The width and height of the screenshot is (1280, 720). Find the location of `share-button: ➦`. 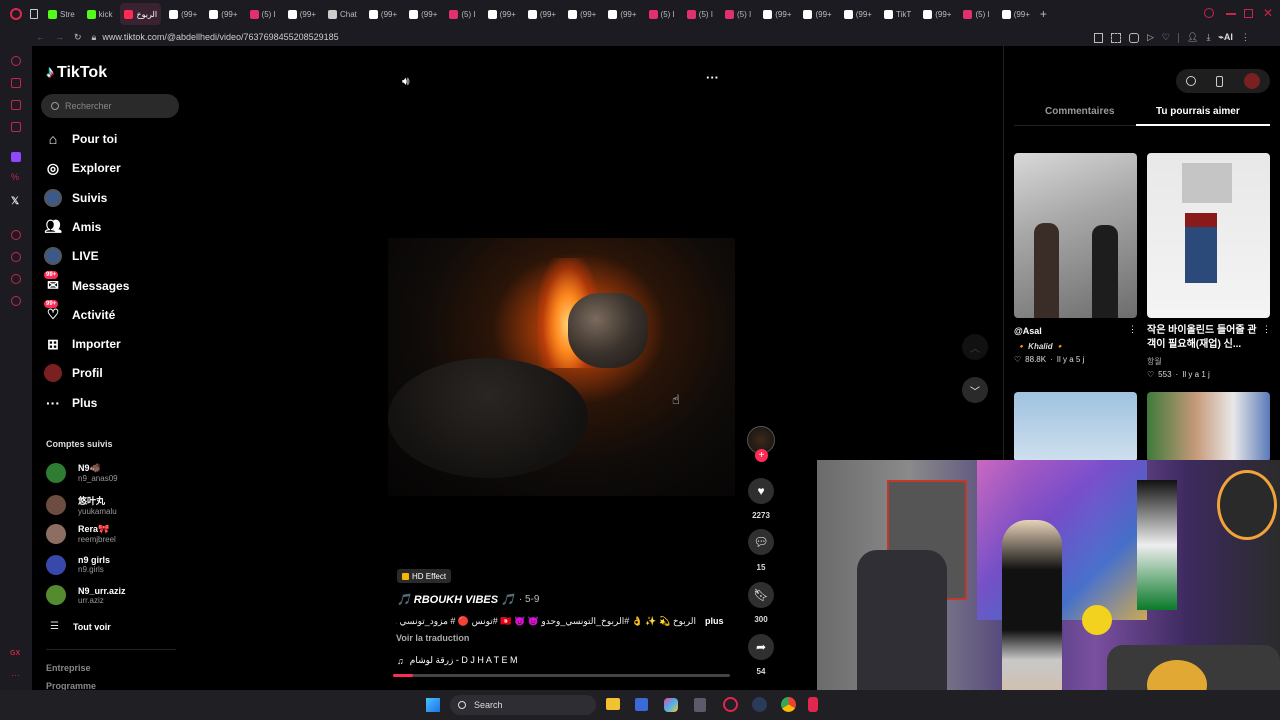

share-button: ➦ is located at coordinates (761, 647).